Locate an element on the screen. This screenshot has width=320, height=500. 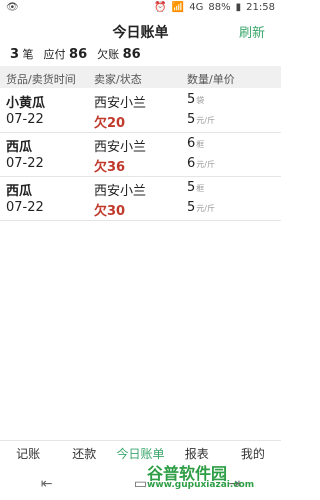
tab-repay: 还款 is located at coordinates (84, 453).